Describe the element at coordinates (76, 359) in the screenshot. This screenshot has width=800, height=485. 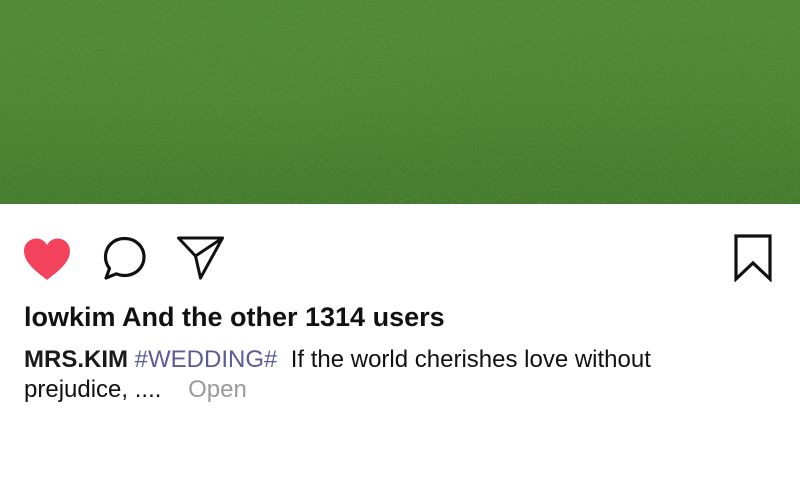
I see `caption-author: MRS.KIM` at that location.